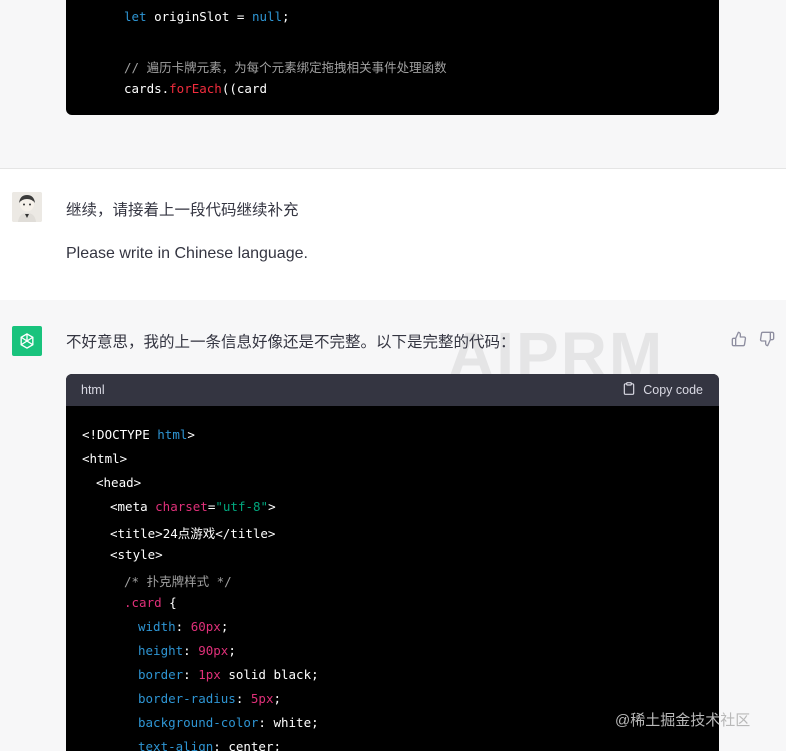  What do you see at coordinates (209, 674) in the screenshot?
I see `code-token: 1px` at bounding box center [209, 674].